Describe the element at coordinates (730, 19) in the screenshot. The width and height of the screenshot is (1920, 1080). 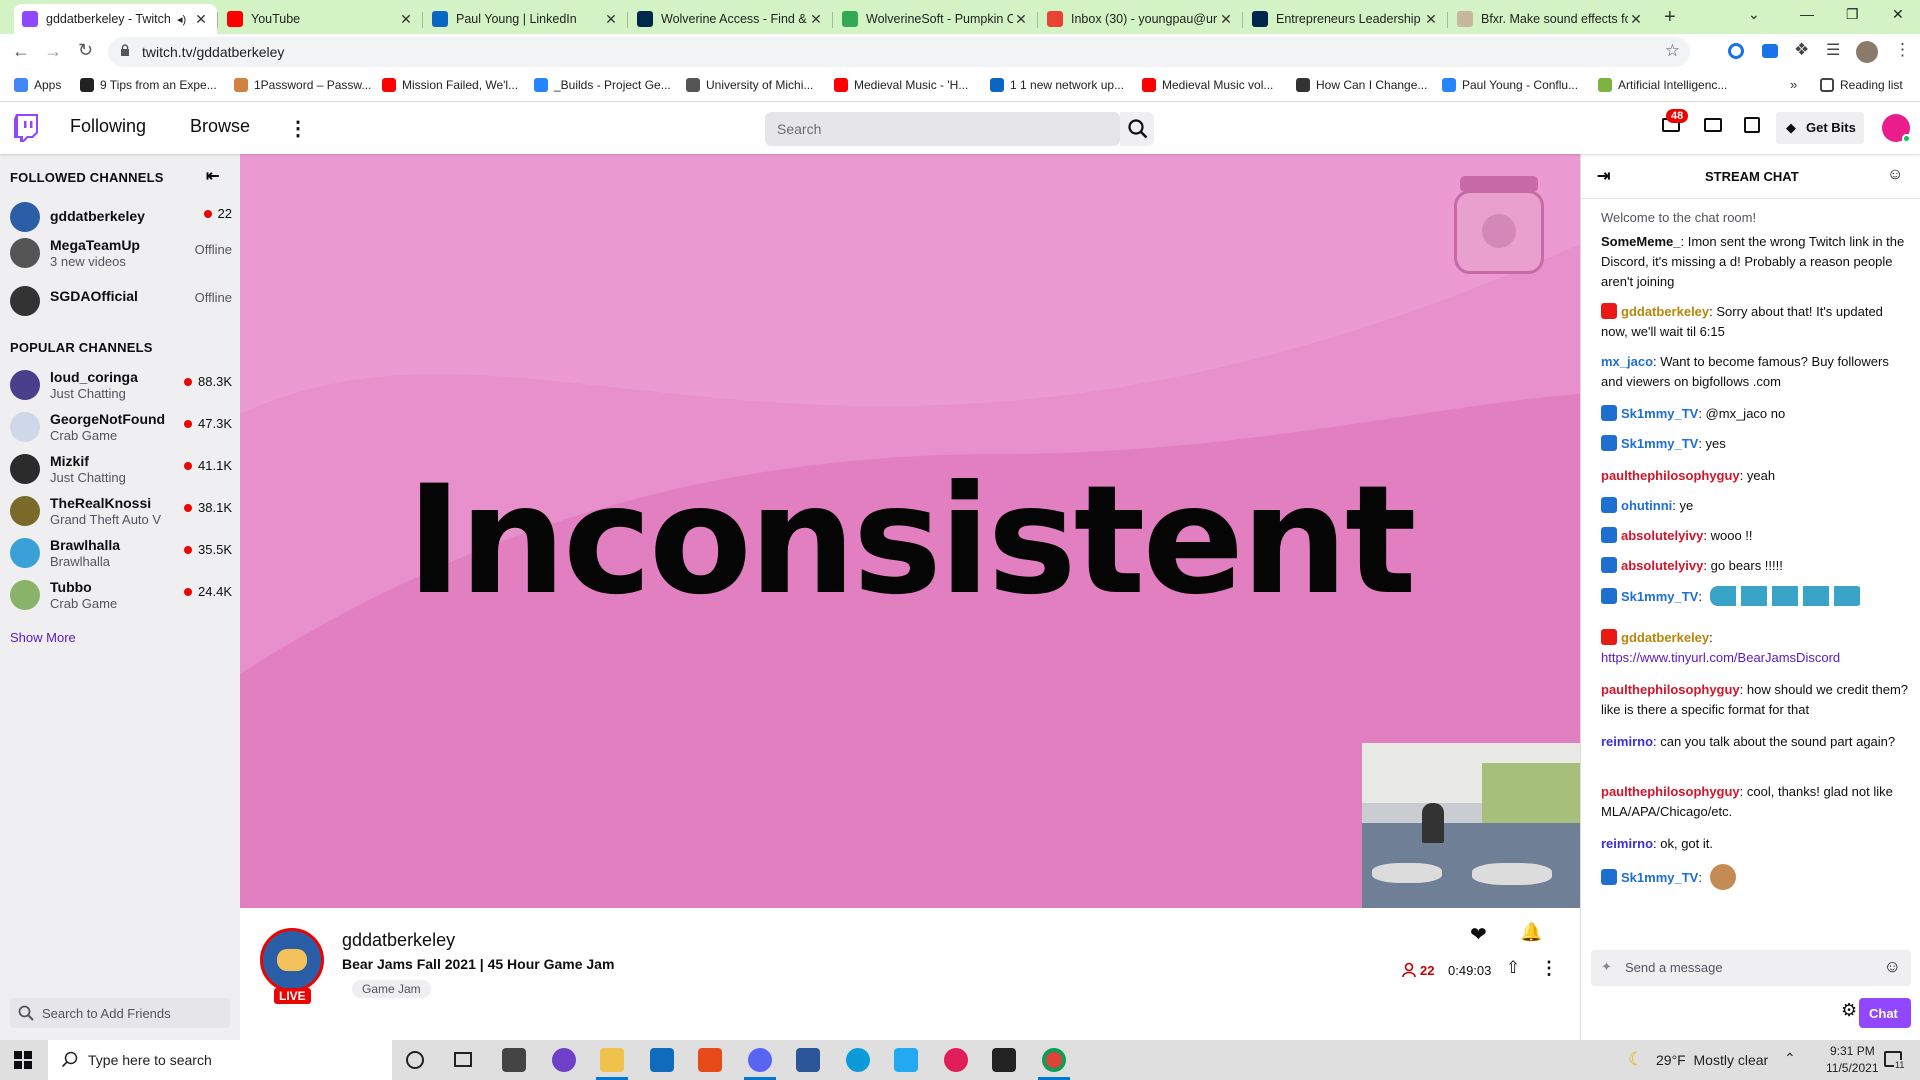
I see `browser-tab: Wolverine Access - Find & ✕` at that location.